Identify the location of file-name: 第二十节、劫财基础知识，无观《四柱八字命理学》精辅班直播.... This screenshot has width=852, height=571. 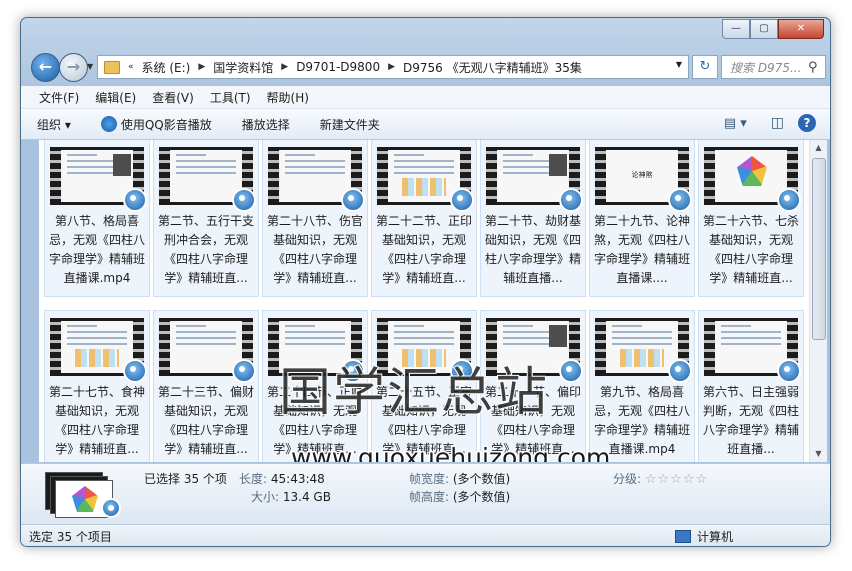
(533, 249).